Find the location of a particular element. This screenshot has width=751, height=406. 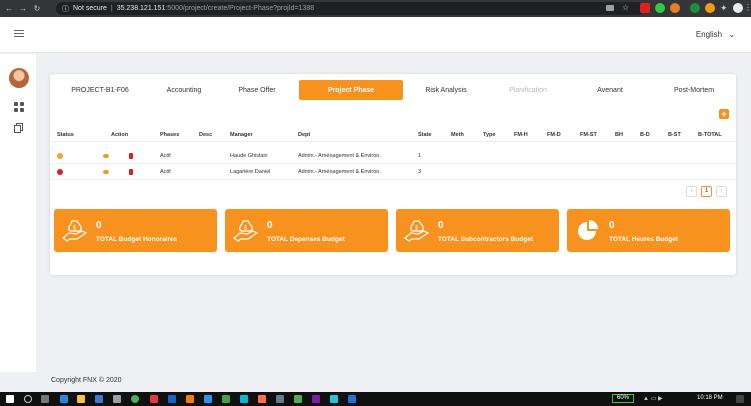

app-icon-lime is located at coordinates (298, 399).